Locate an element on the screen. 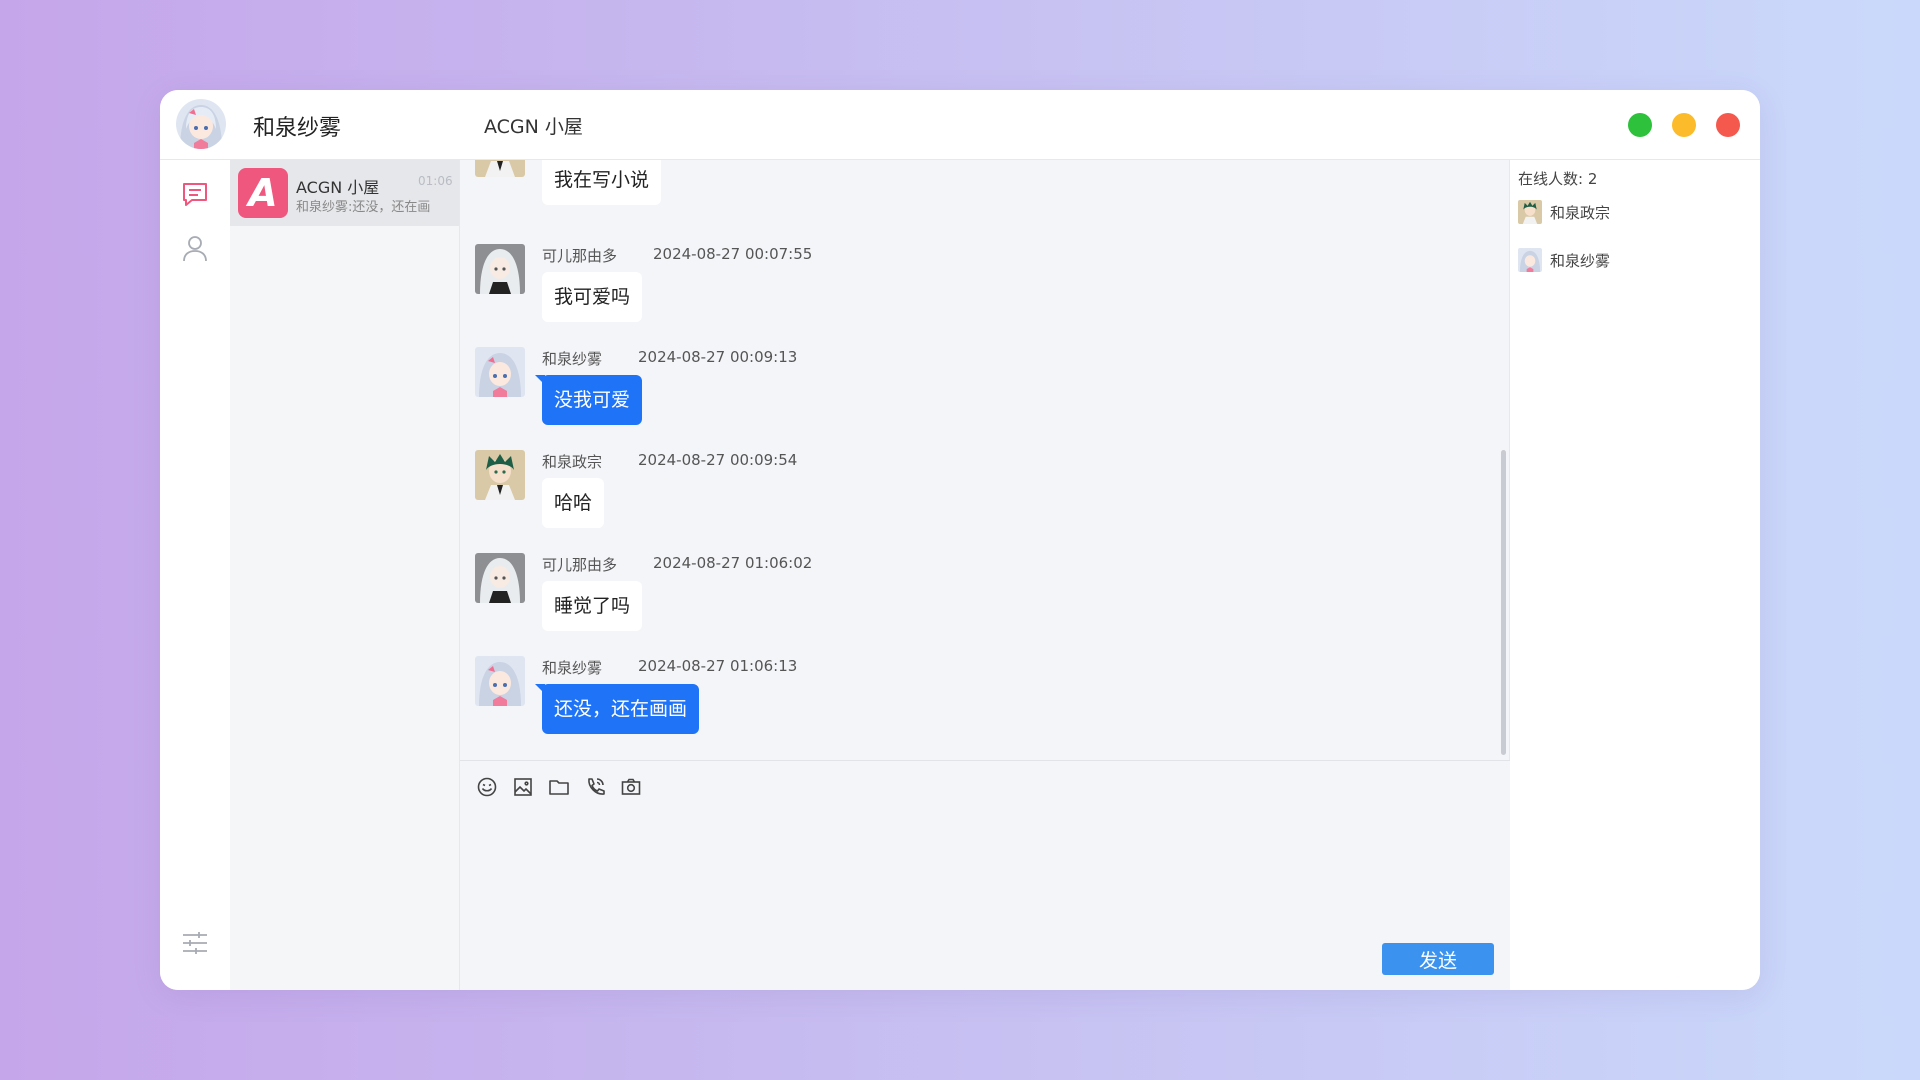 This screenshot has width=1920, height=1080. message-item: 和泉纱雾 2024-08-27 01:06:13 还没，还在画画 is located at coordinates (975, 706).